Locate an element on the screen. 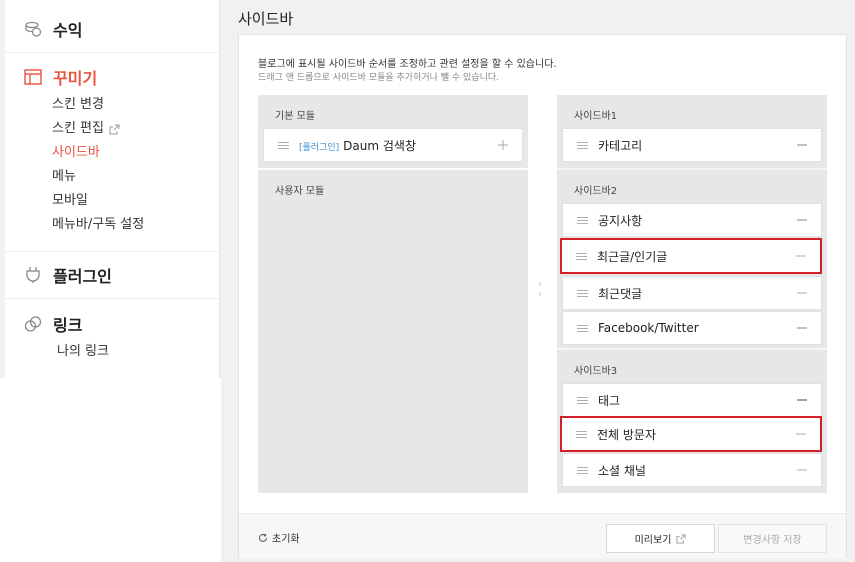 This screenshot has width=855, height=562. module-tags: 태그 is located at coordinates (692, 400).